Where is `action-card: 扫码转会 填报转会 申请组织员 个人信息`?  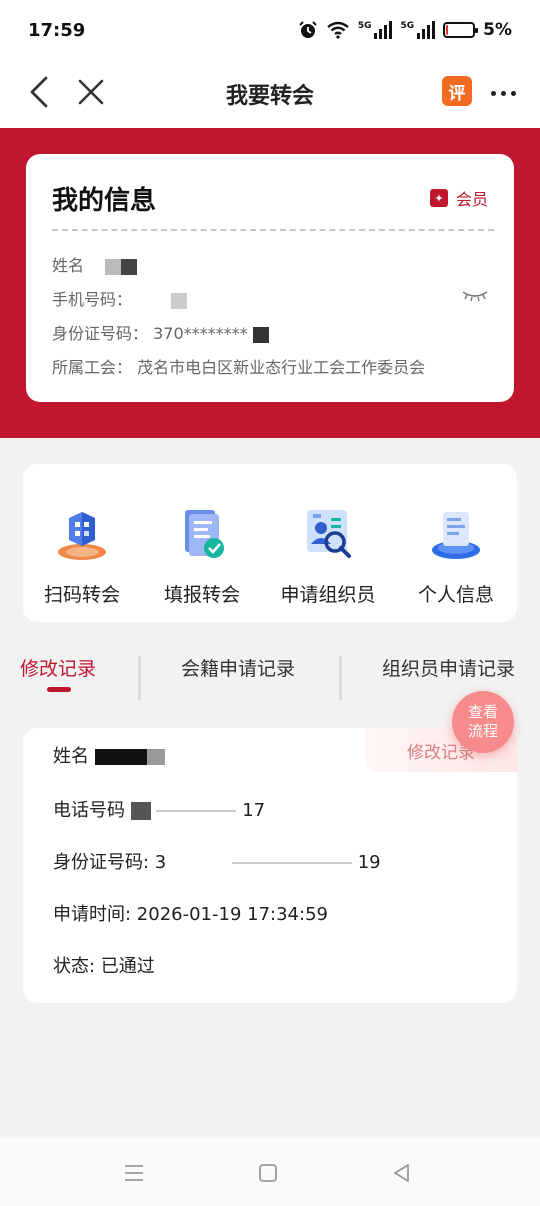 action-card: 扫码转会 填报转会 申请组织员 个人信息 is located at coordinates (270, 543).